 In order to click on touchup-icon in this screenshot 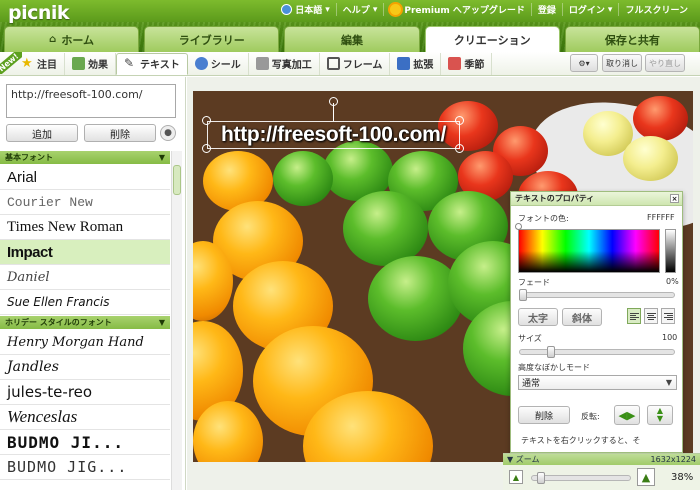, I will do `click(262, 63)`.